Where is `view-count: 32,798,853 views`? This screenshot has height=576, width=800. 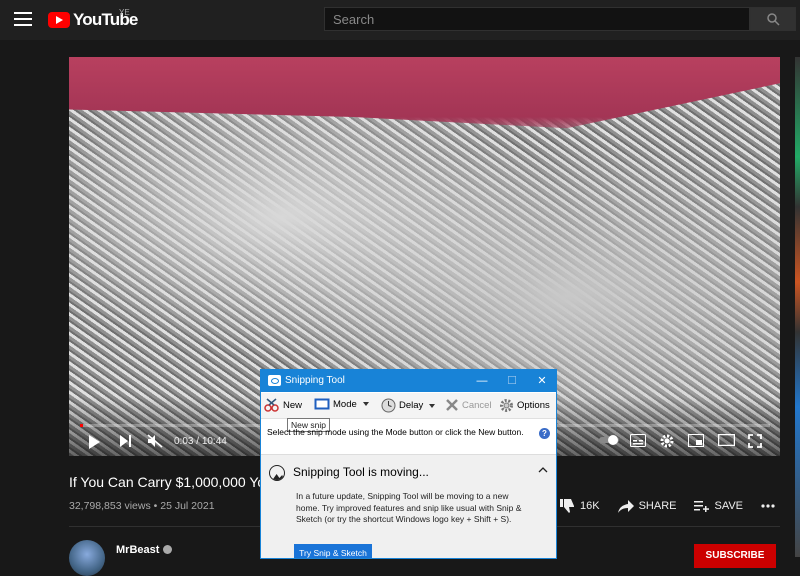
view-count: 32,798,853 views is located at coordinates (110, 506).